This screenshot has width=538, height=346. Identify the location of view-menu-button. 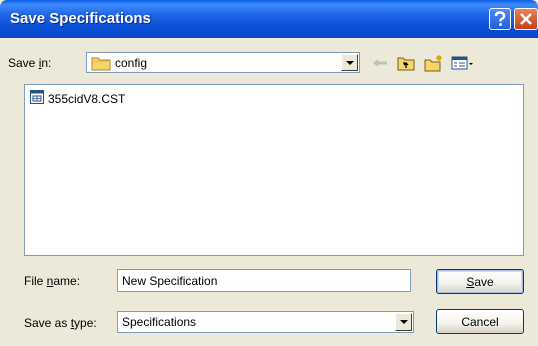
(463, 63).